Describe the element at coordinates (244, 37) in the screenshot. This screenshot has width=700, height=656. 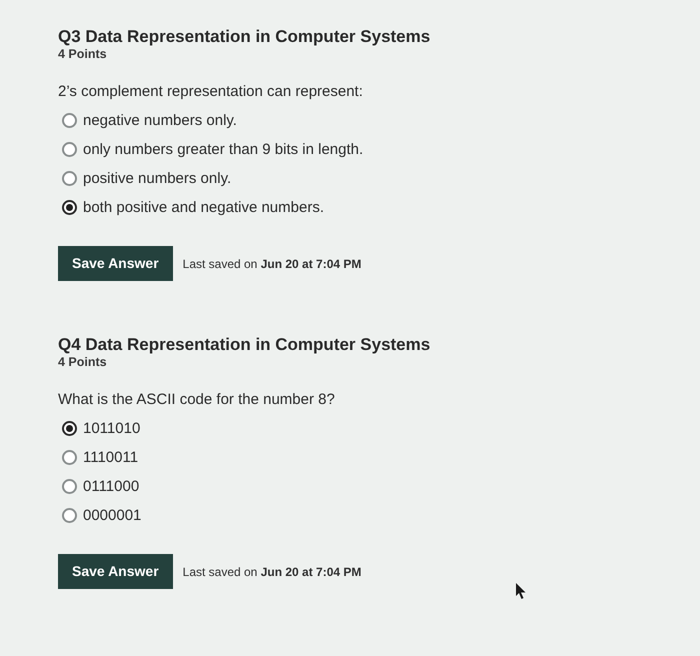
I see `question-title: Q3 Data Representation in Computer Systems` at that location.